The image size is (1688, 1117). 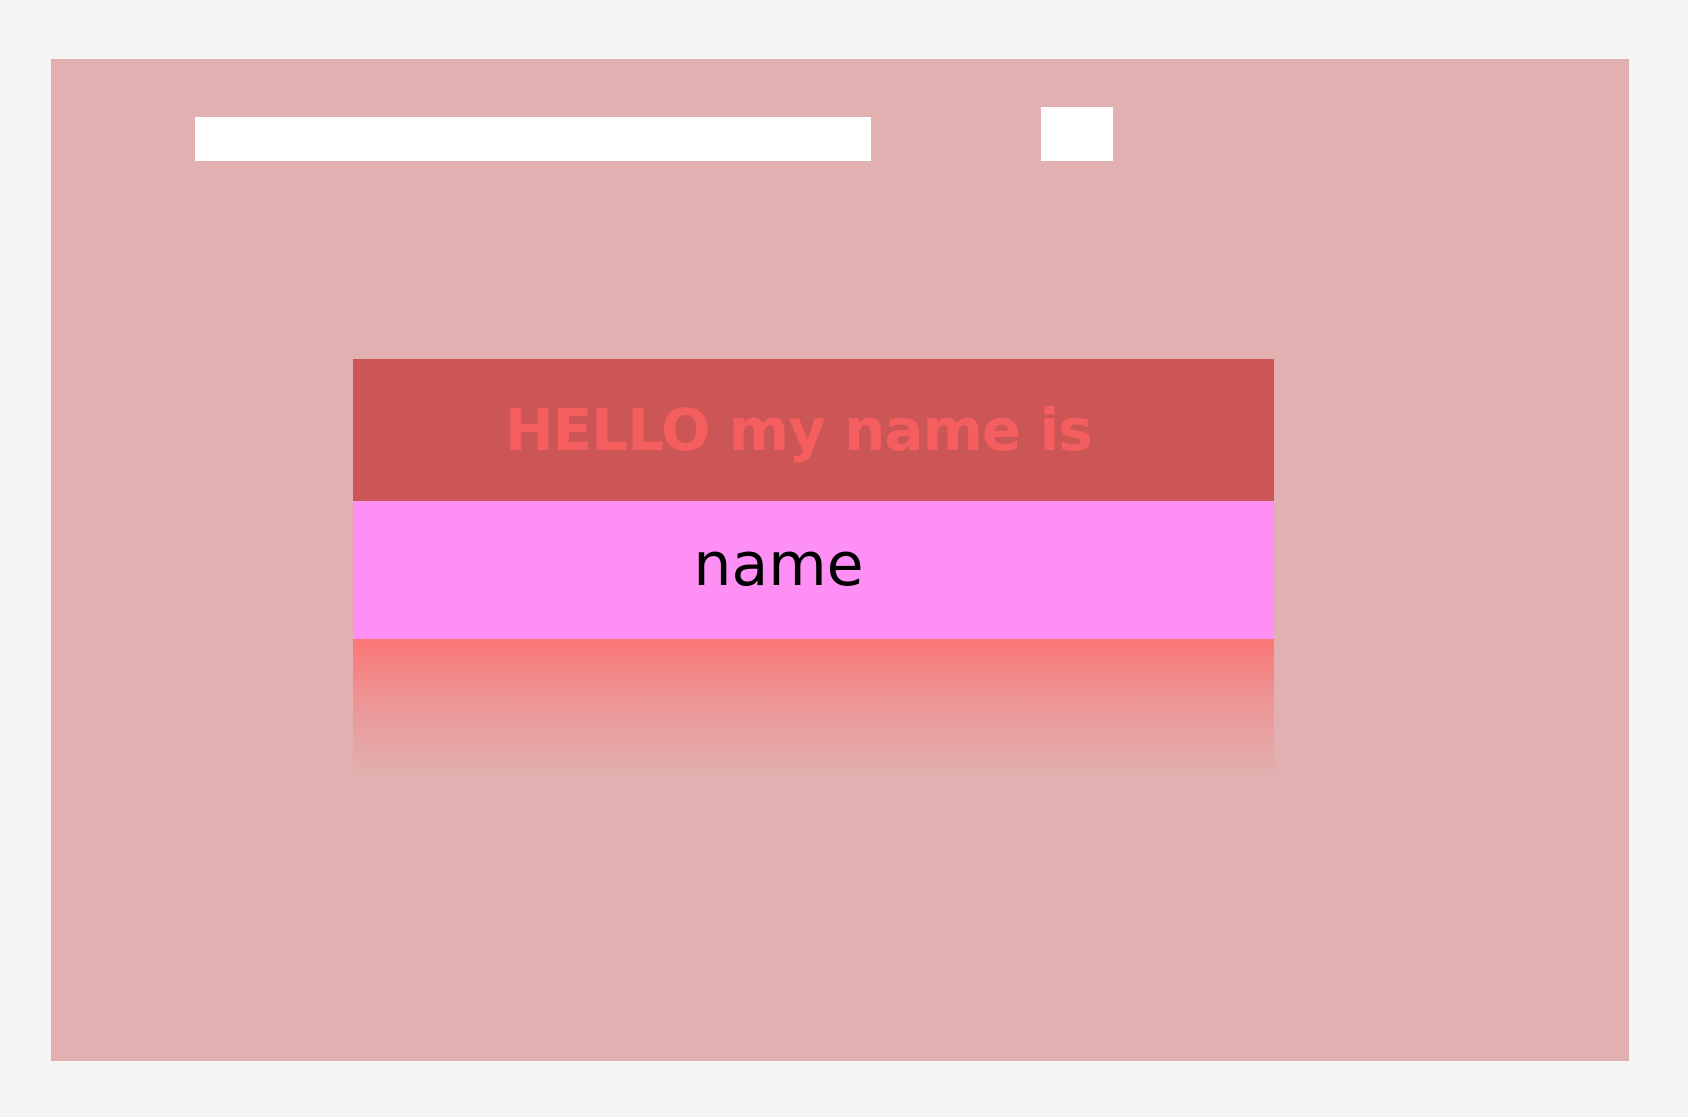 What do you see at coordinates (778, 565) in the screenshot?
I see `name-tag-name: name` at bounding box center [778, 565].